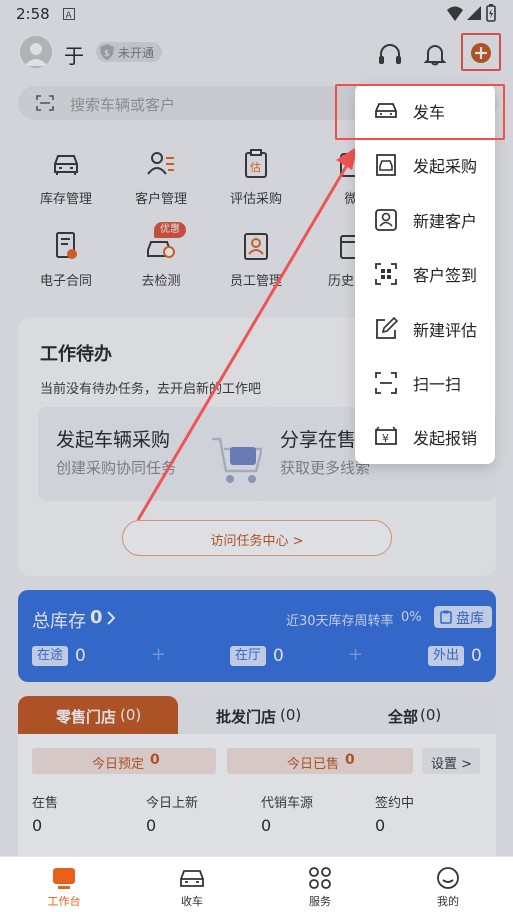 The image size is (513, 912). Describe the element at coordinates (445, 438) in the screenshot. I see `menu-item-label: 发起报销` at that location.